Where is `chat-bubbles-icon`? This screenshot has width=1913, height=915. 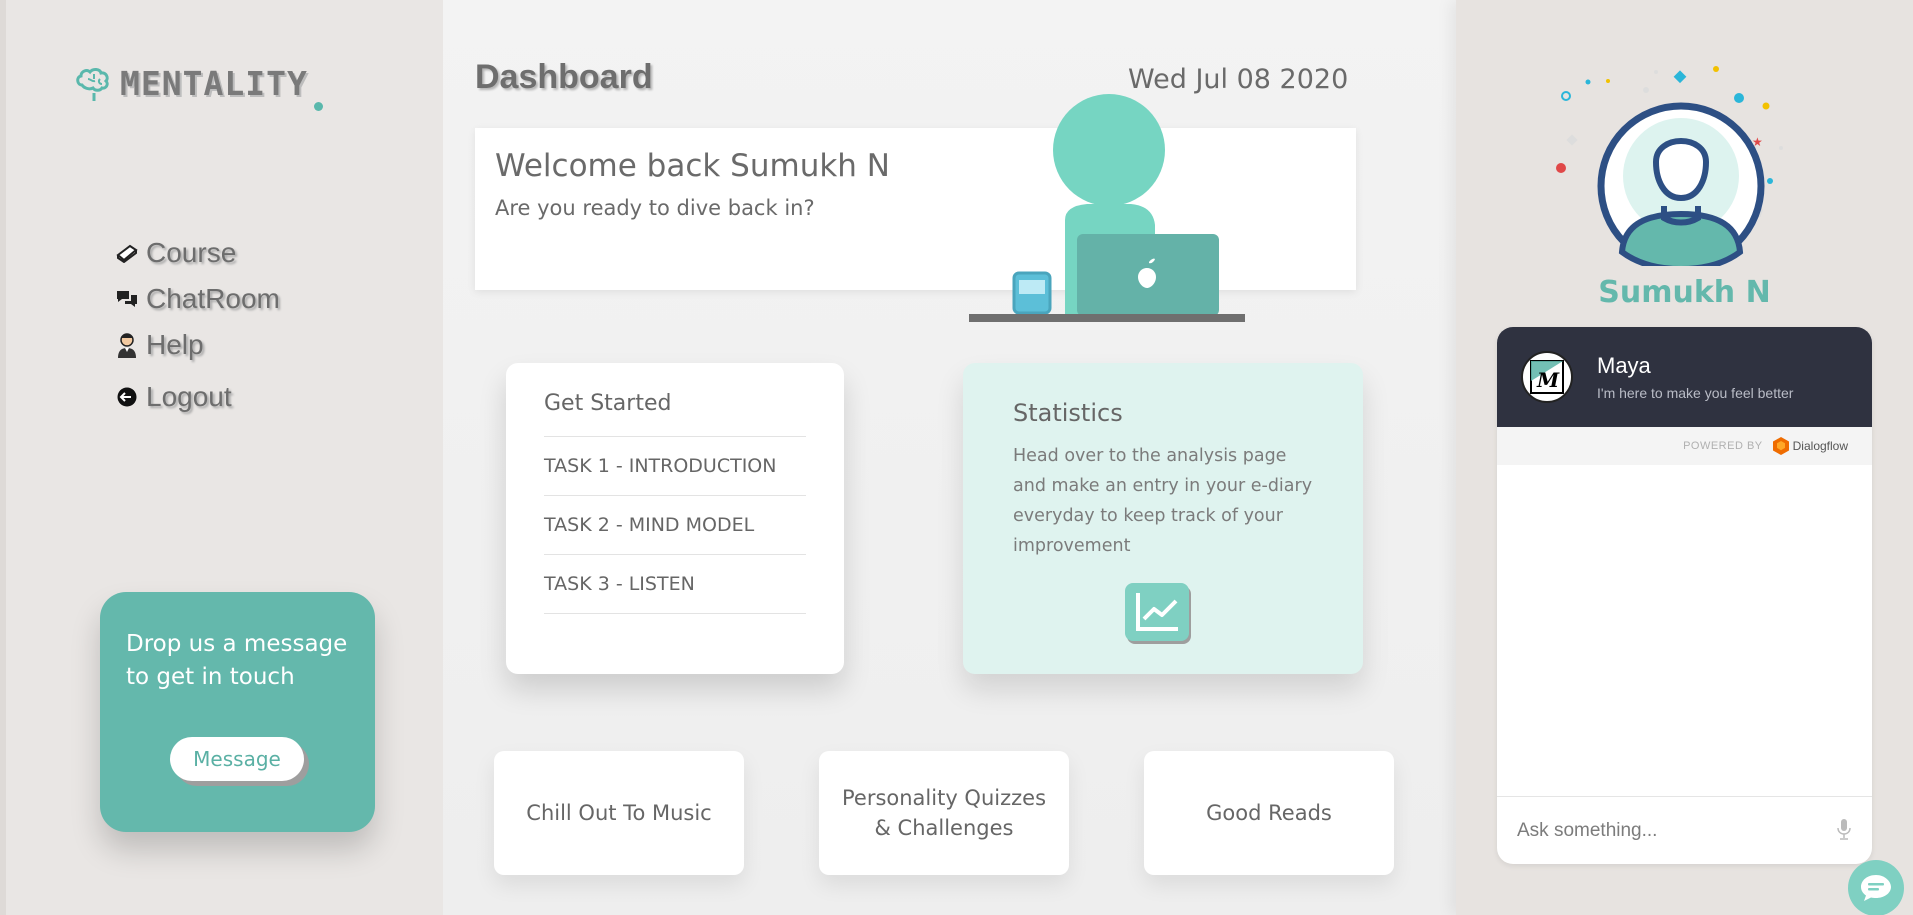 chat-bubbles-icon is located at coordinates (127, 299).